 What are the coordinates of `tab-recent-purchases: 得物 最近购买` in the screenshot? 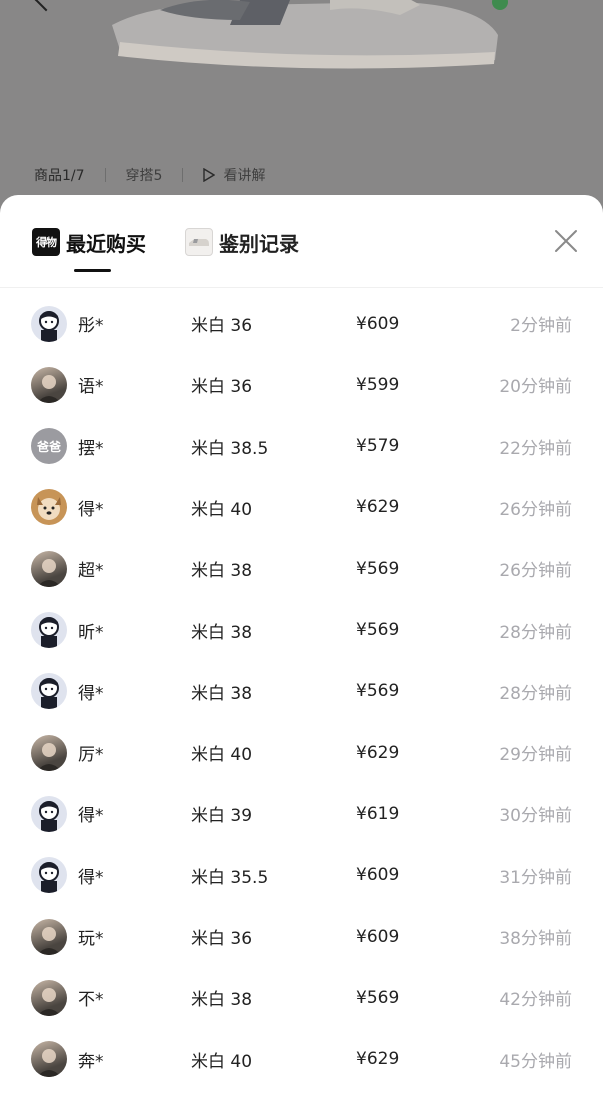 It's located at (89, 242).